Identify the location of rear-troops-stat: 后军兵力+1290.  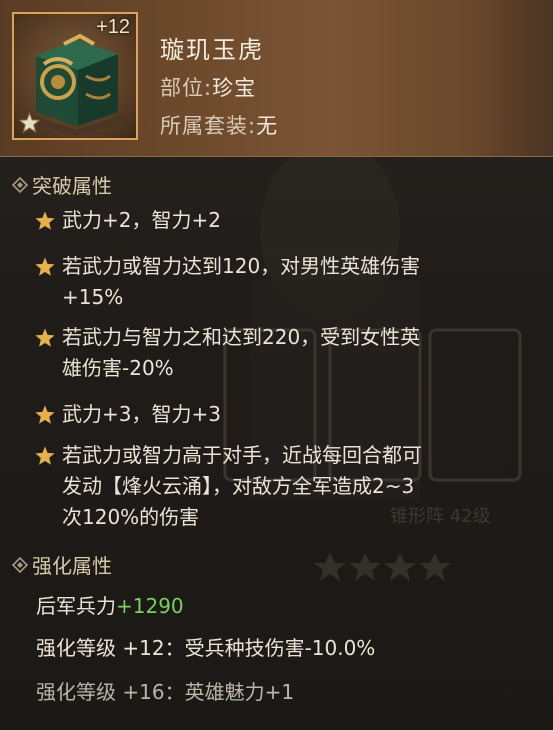
(110, 604).